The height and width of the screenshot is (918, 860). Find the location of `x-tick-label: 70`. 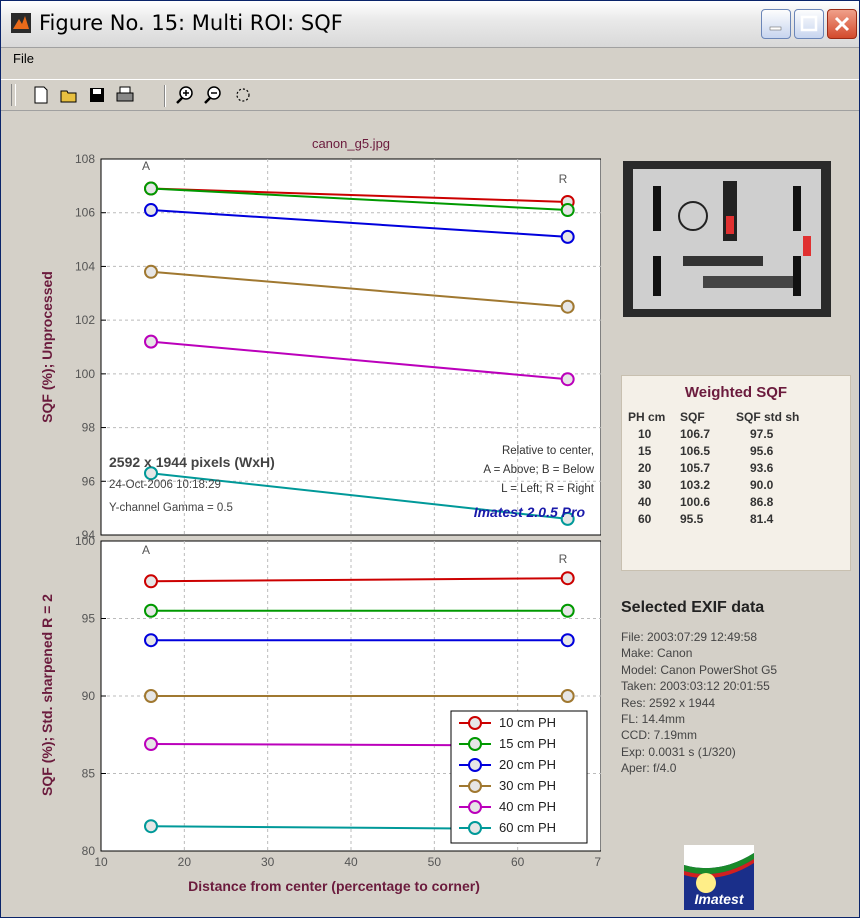

x-tick-label: 70 is located at coordinates (597, 862).